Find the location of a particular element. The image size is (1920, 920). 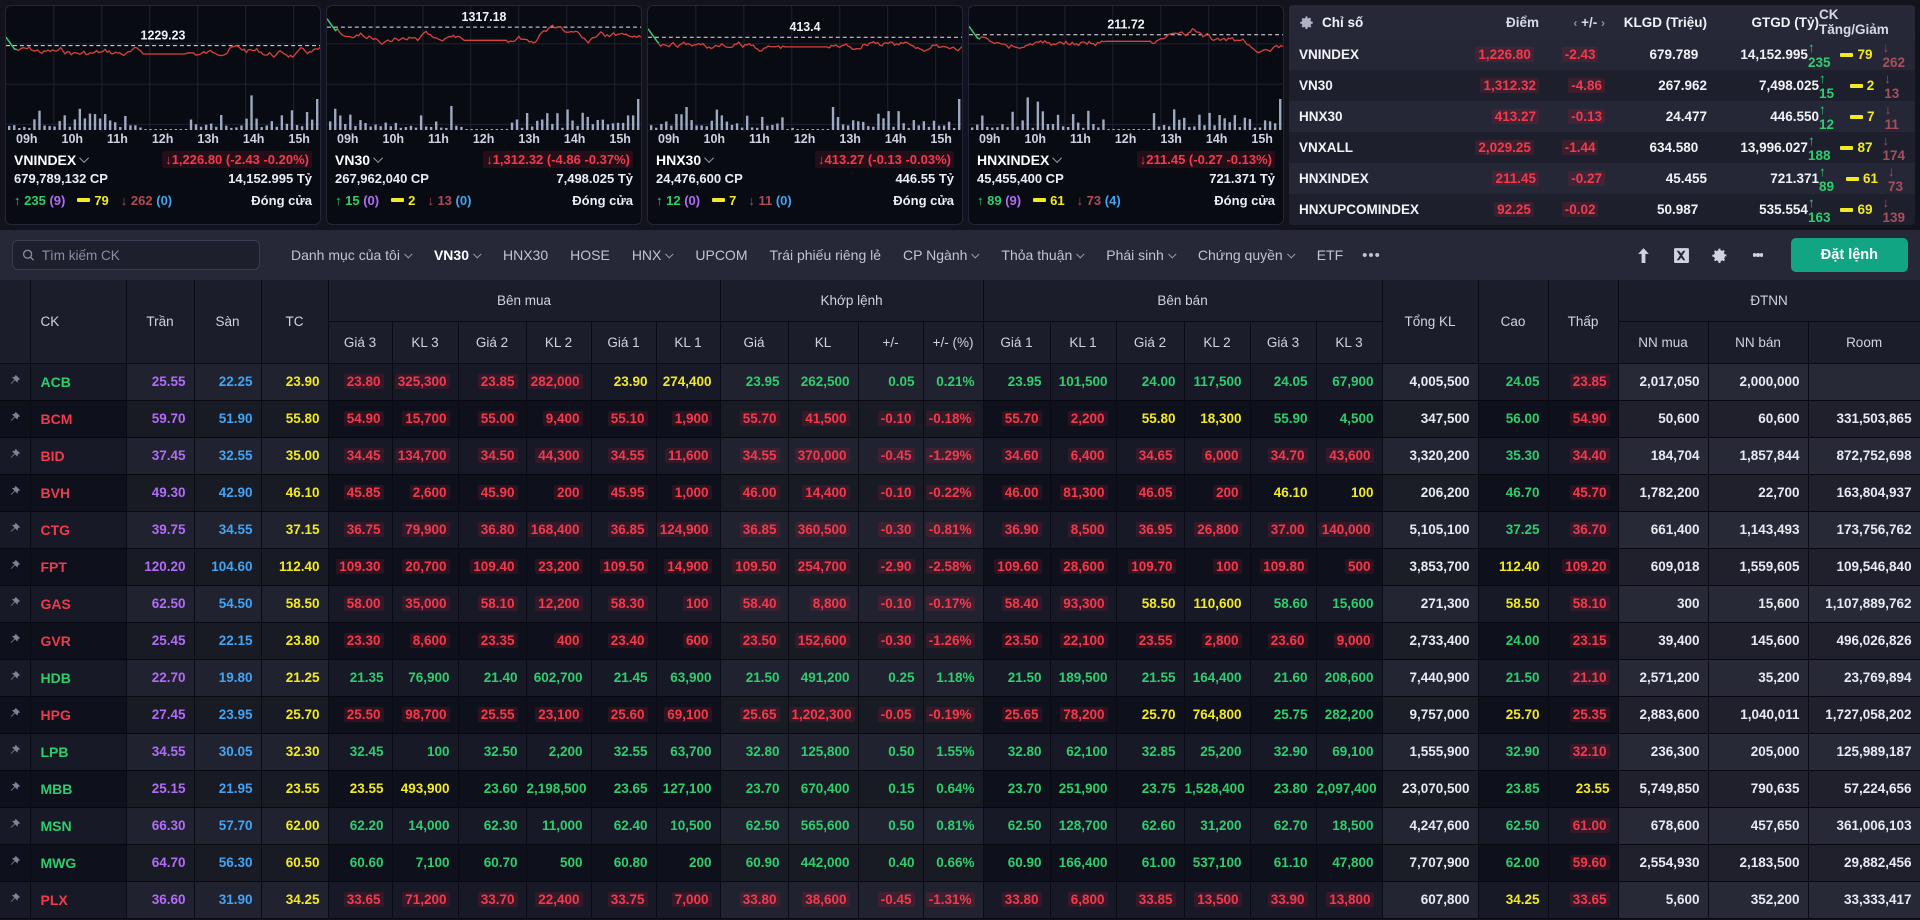

sell-price-2: 36.95 is located at coordinates (1150, 530).